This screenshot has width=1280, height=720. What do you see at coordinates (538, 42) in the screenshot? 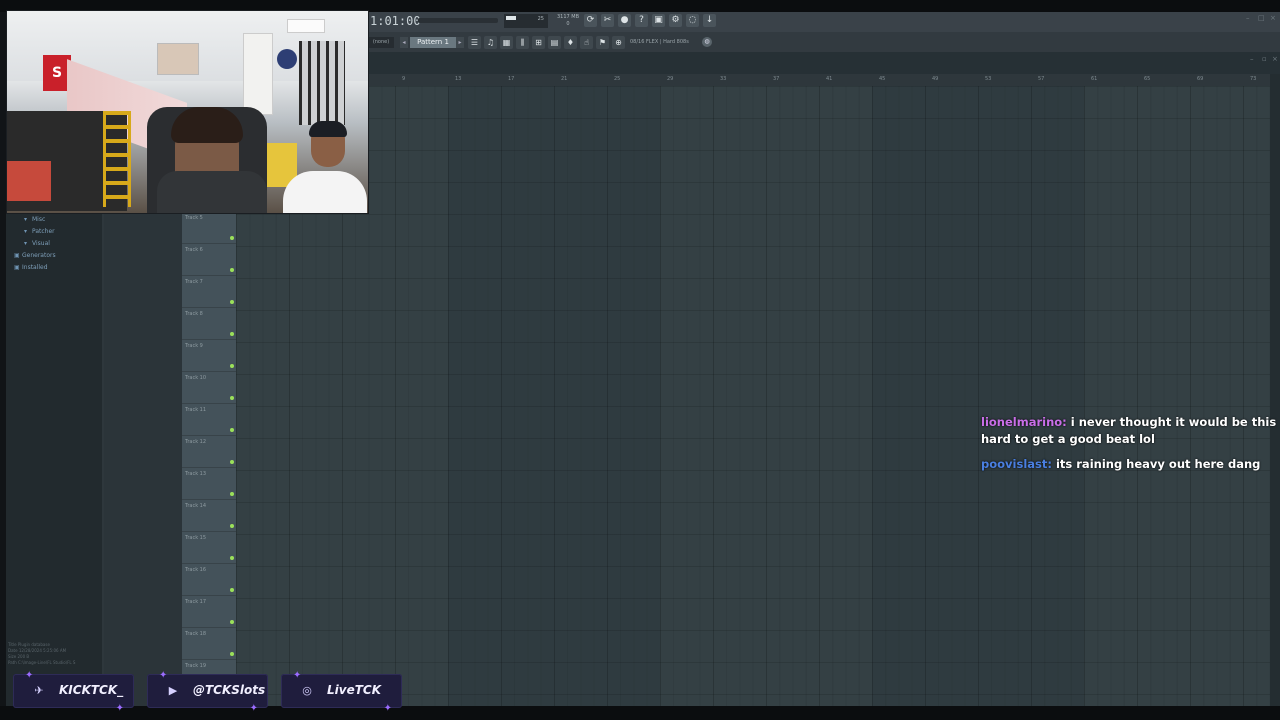
I see `browser-icon: ⊞` at bounding box center [538, 42].